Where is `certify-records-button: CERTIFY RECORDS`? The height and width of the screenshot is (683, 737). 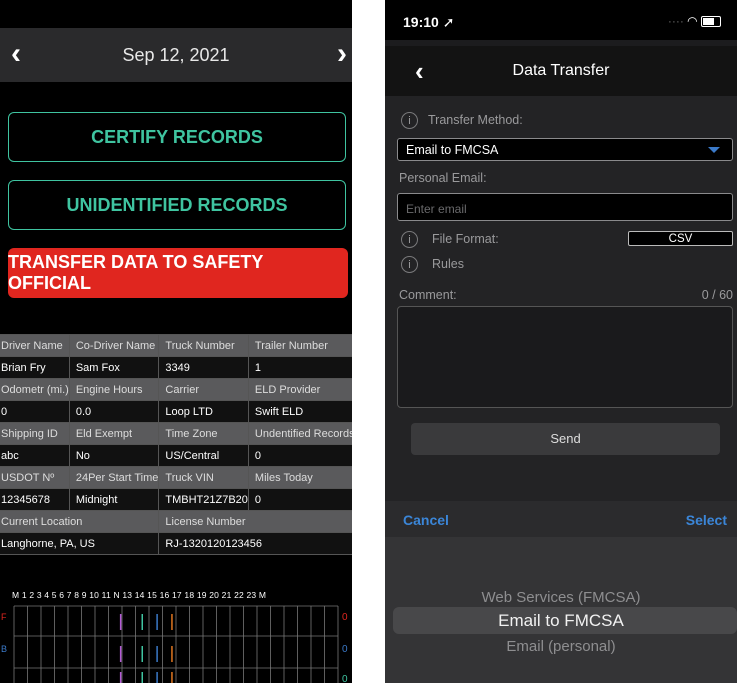
certify-records-button: CERTIFY RECORDS is located at coordinates (177, 137).